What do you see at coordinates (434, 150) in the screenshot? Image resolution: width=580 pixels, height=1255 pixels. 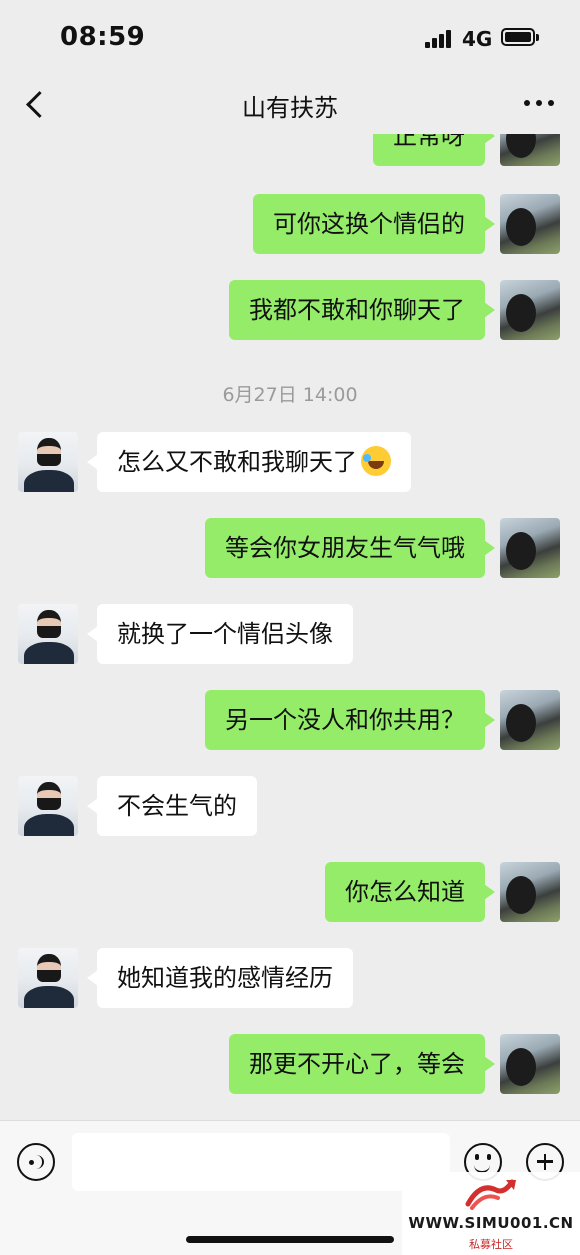 I see `outgoing-message: 正常呀` at bounding box center [434, 150].